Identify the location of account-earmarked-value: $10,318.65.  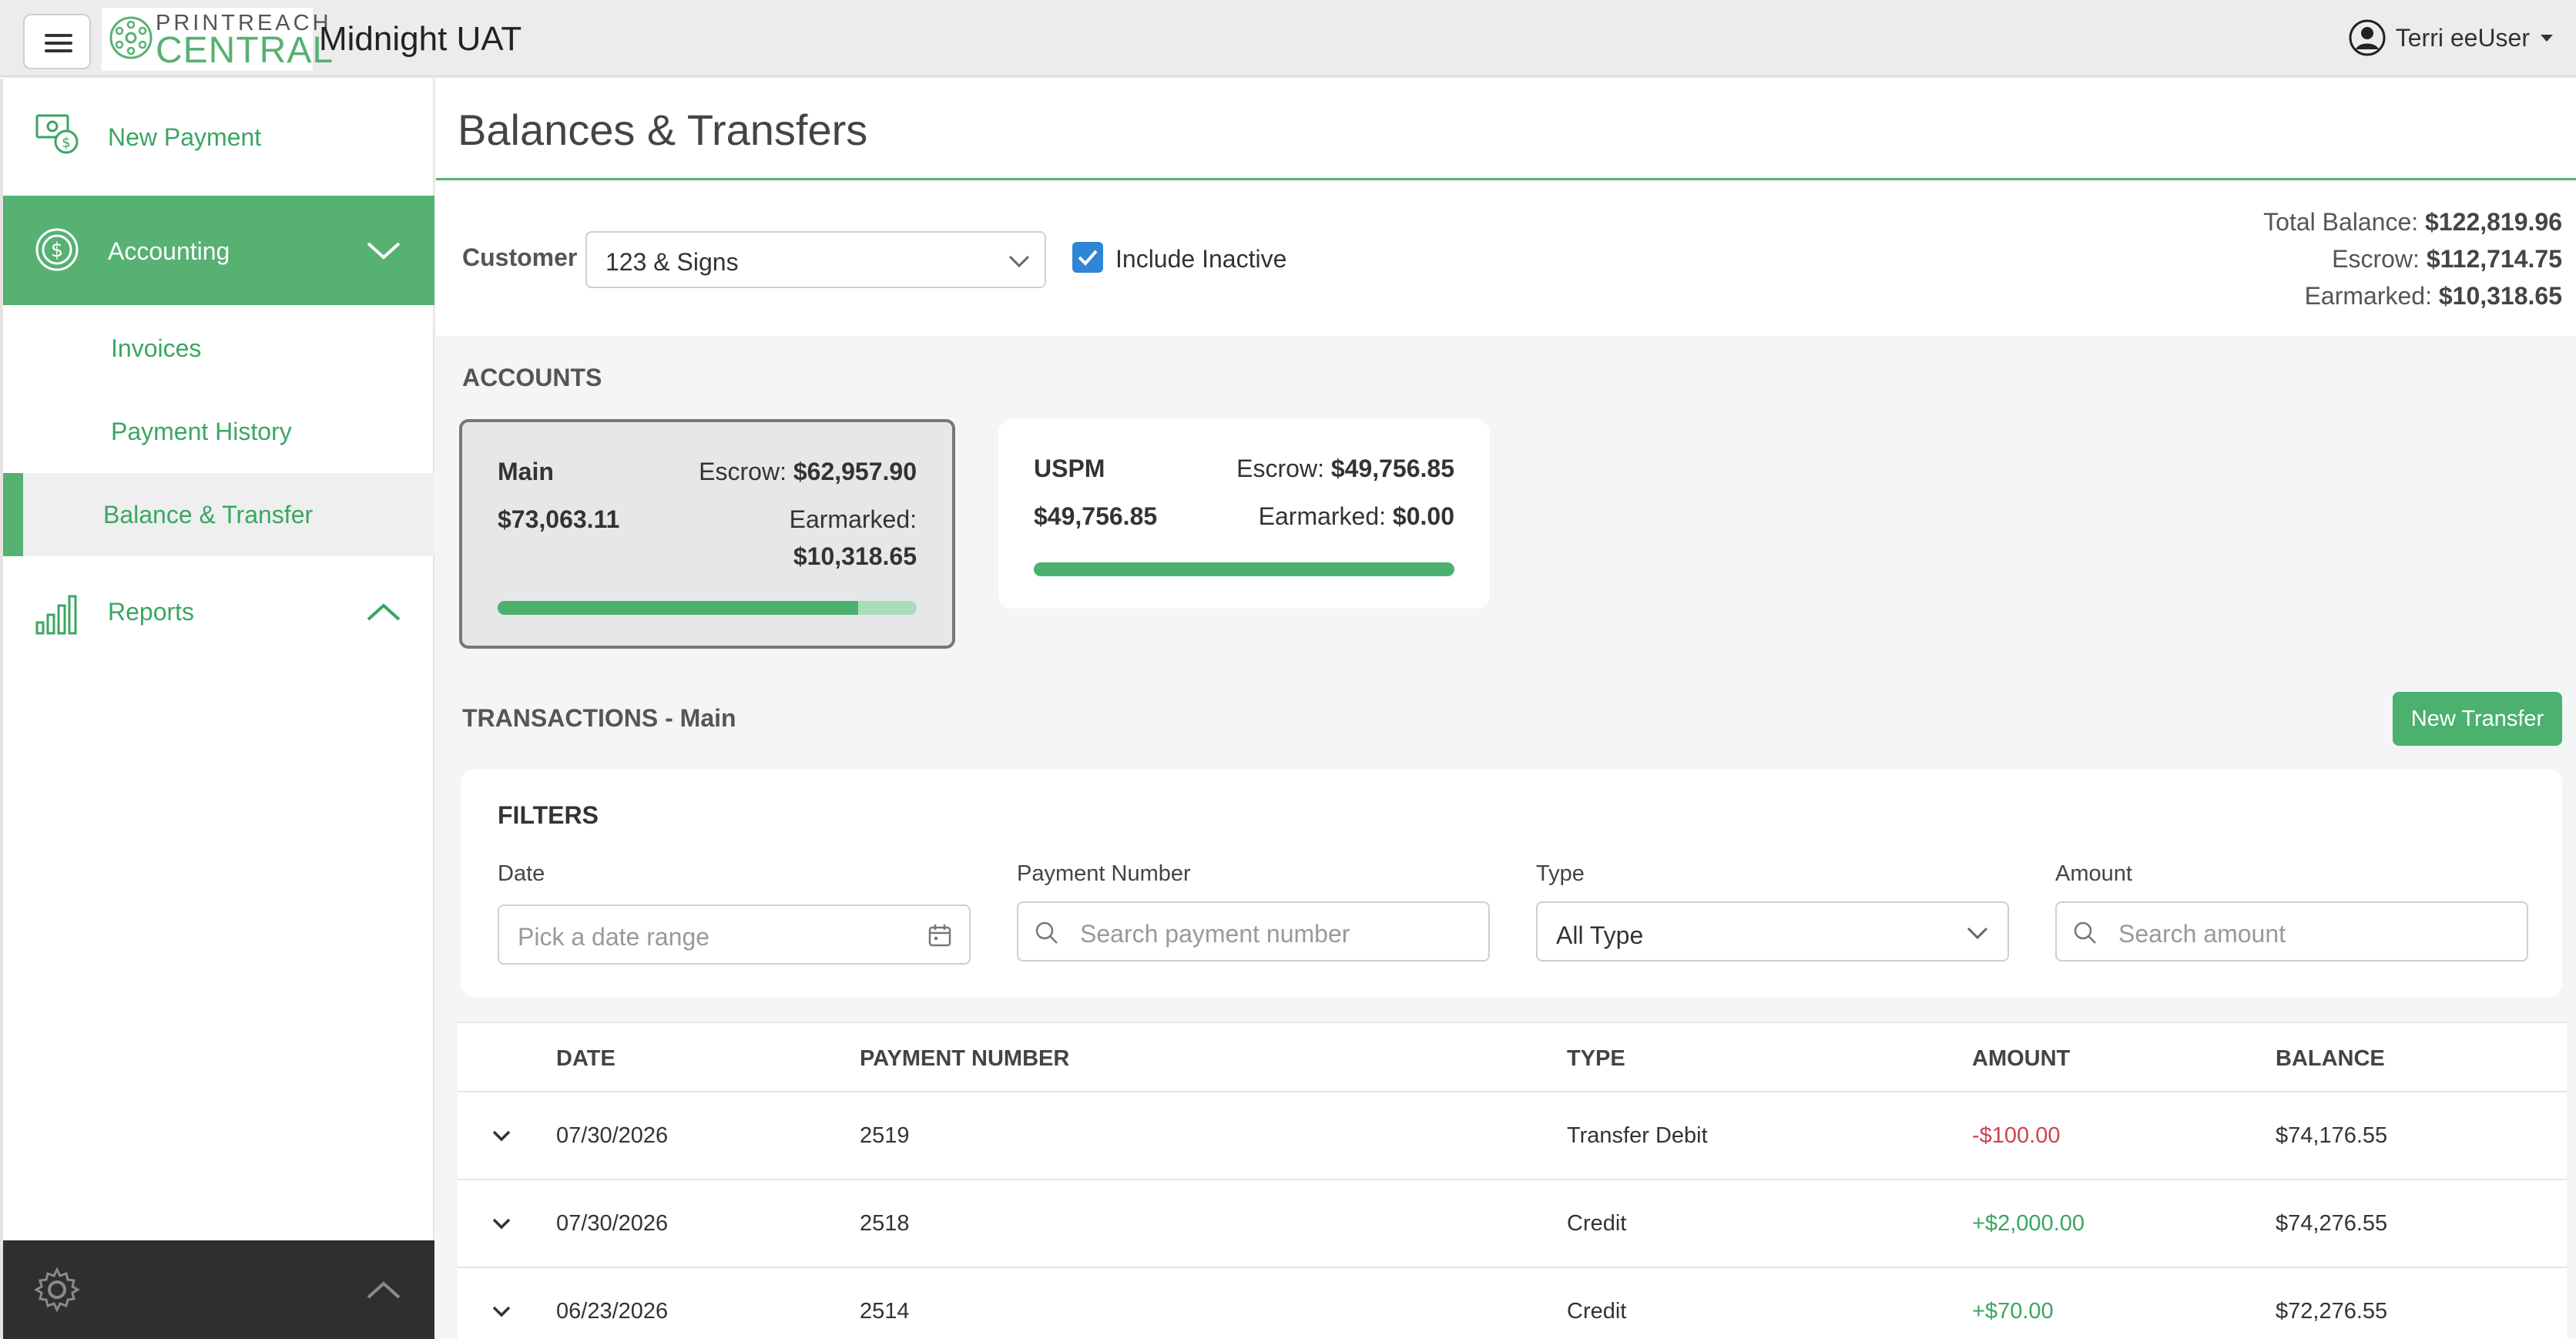
(855, 556).